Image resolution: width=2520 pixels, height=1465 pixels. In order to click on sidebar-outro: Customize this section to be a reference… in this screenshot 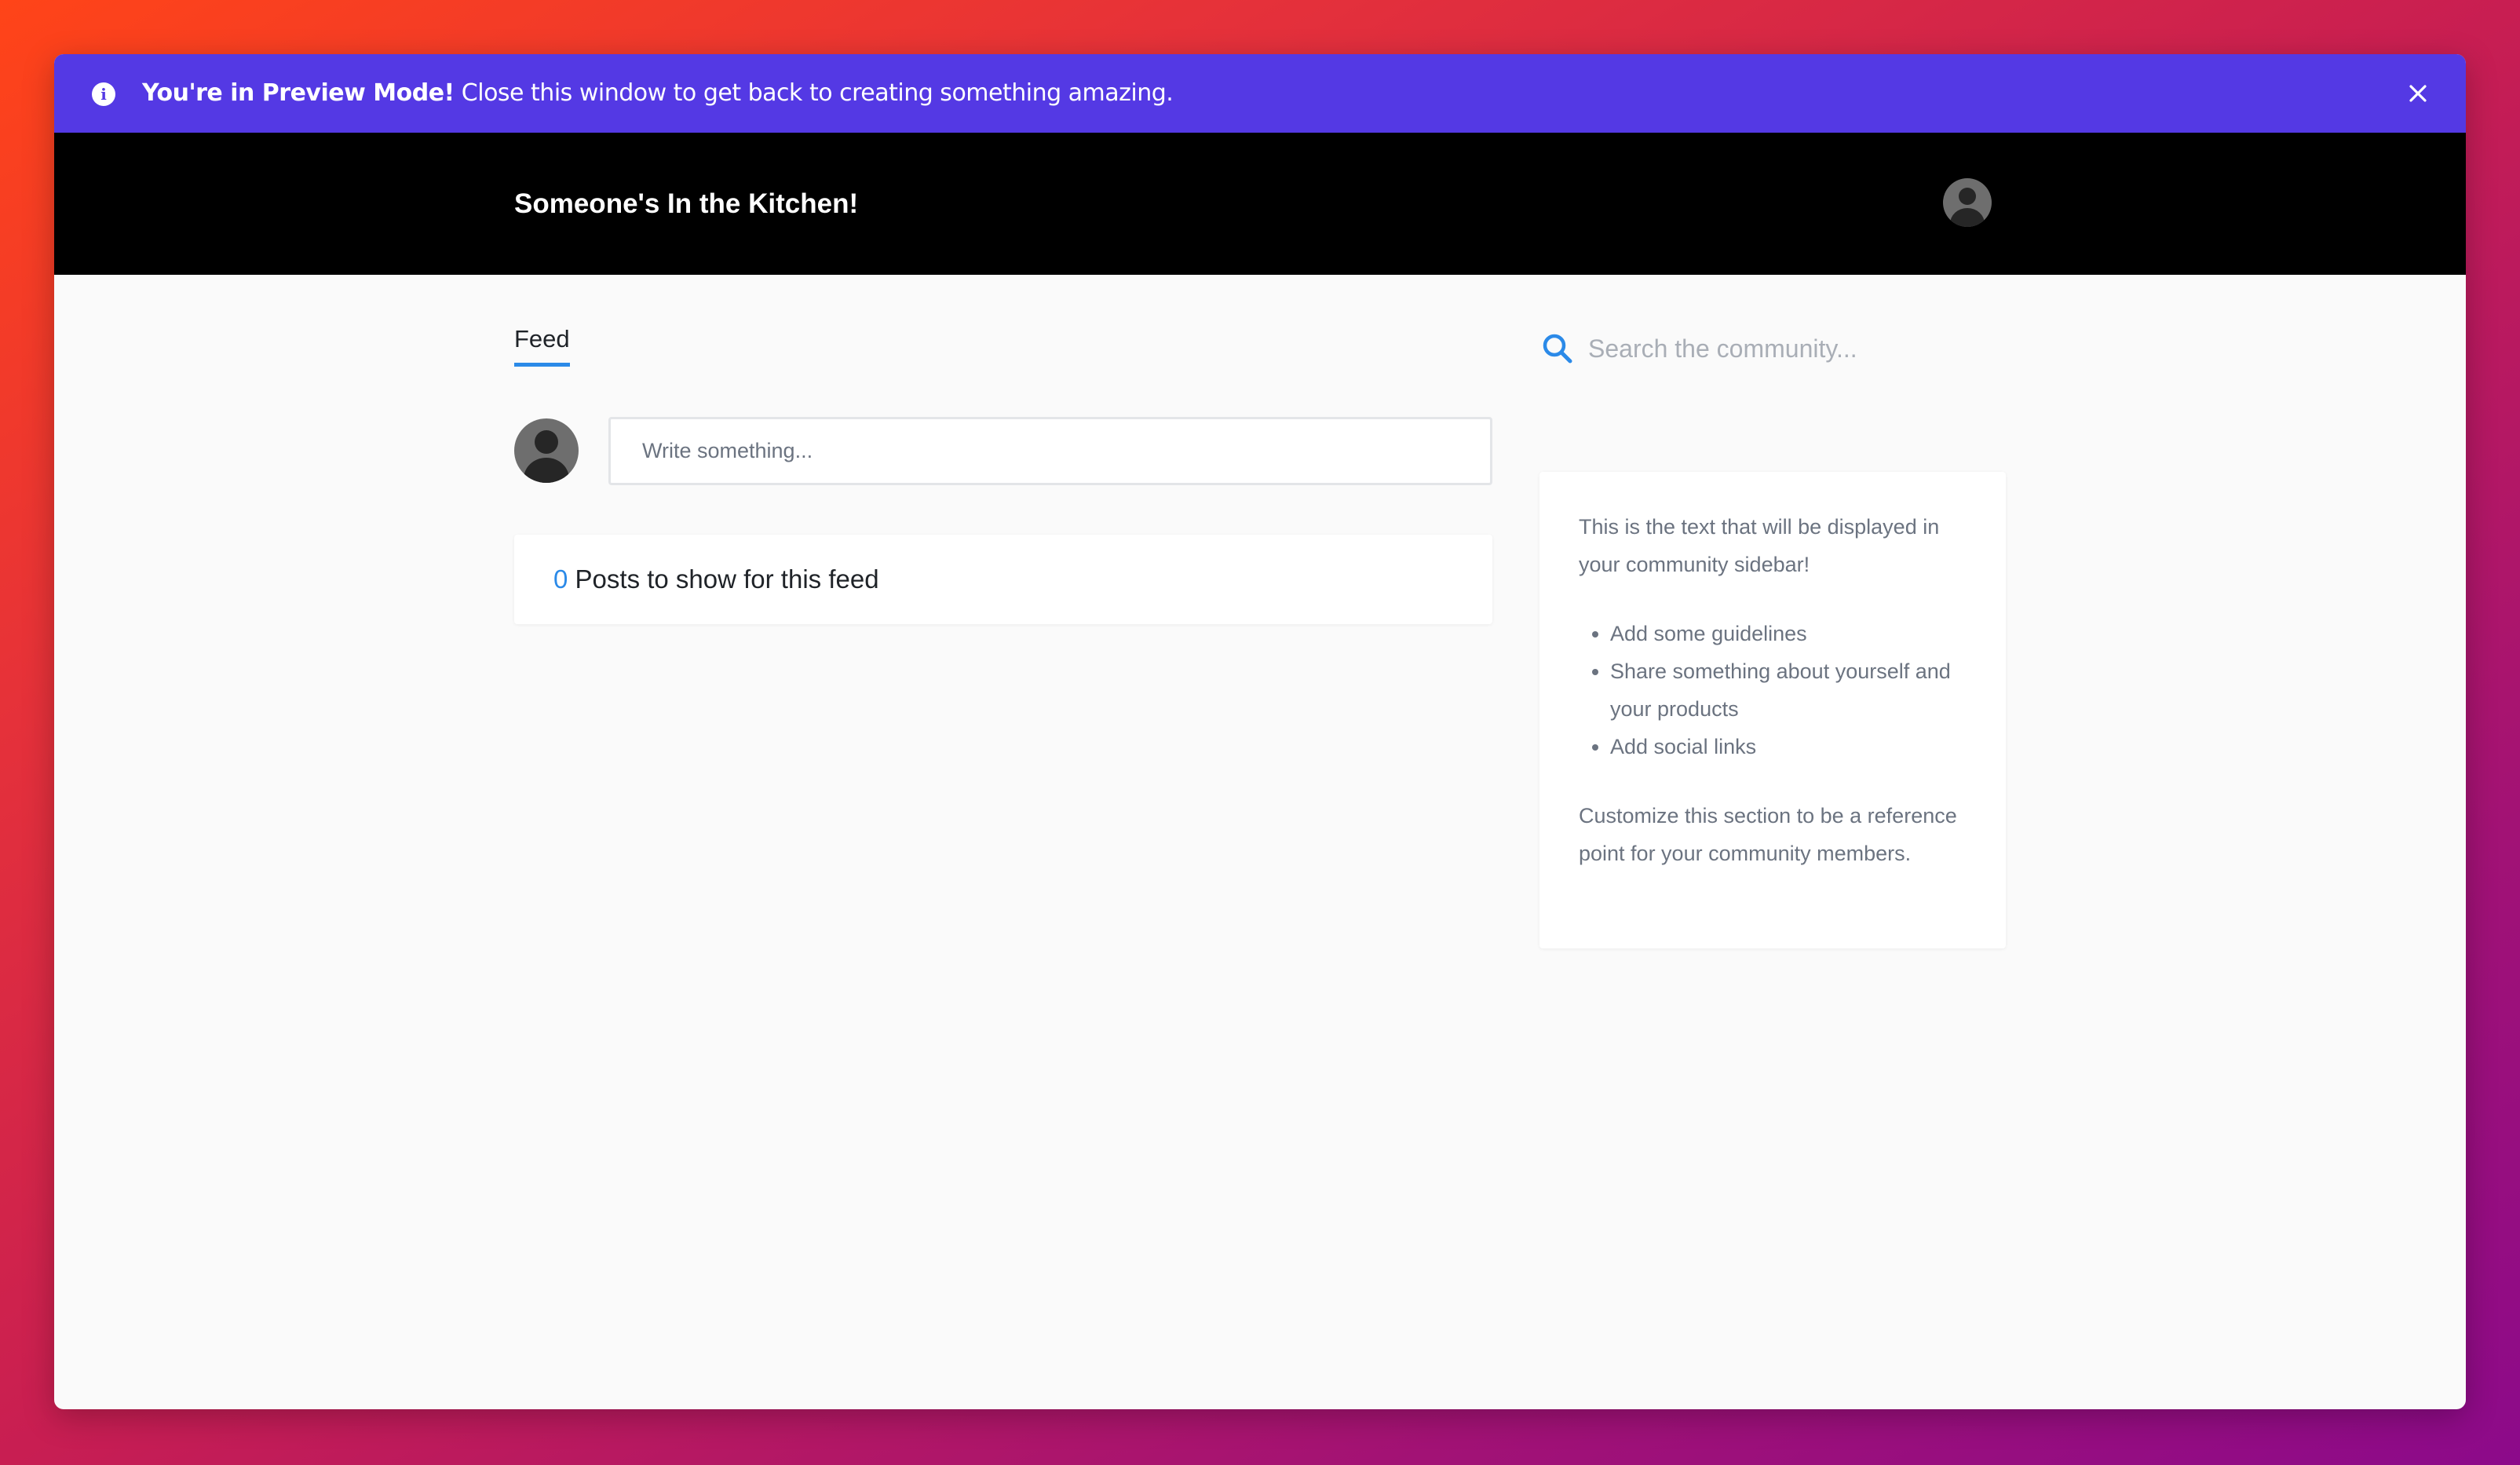, I will do `click(1768, 834)`.